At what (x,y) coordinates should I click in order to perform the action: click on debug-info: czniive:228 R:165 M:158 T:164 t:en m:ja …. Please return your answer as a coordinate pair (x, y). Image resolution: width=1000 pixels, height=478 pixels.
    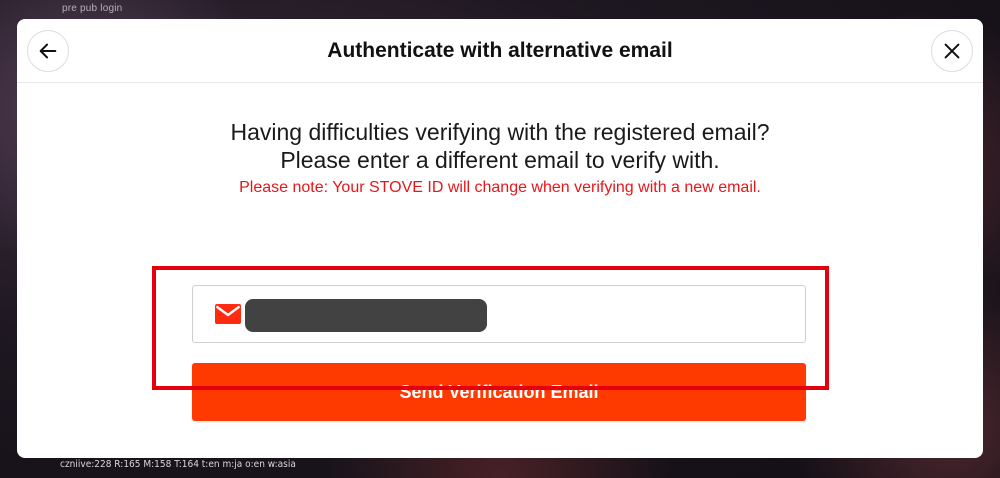
    Looking at the image, I should click on (178, 464).